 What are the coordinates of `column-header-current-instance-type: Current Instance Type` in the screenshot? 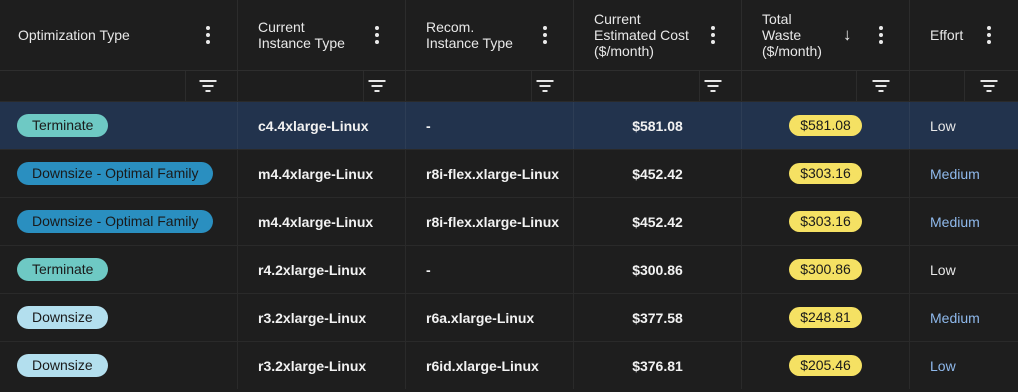 It's located at (321, 35).